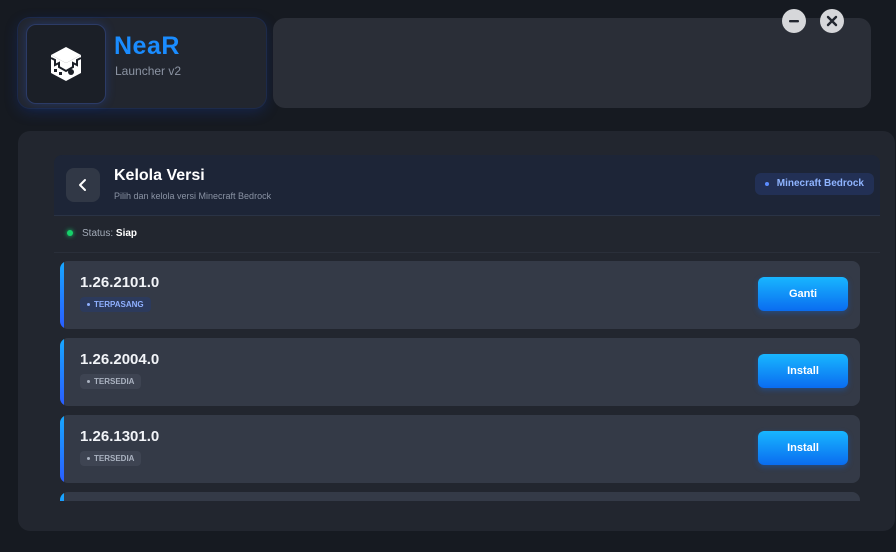 This screenshot has width=896, height=552. What do you see at coordinates (98, 233) in the screenshot?
I see `status-label: Status:` at bounding box center [98, 233].